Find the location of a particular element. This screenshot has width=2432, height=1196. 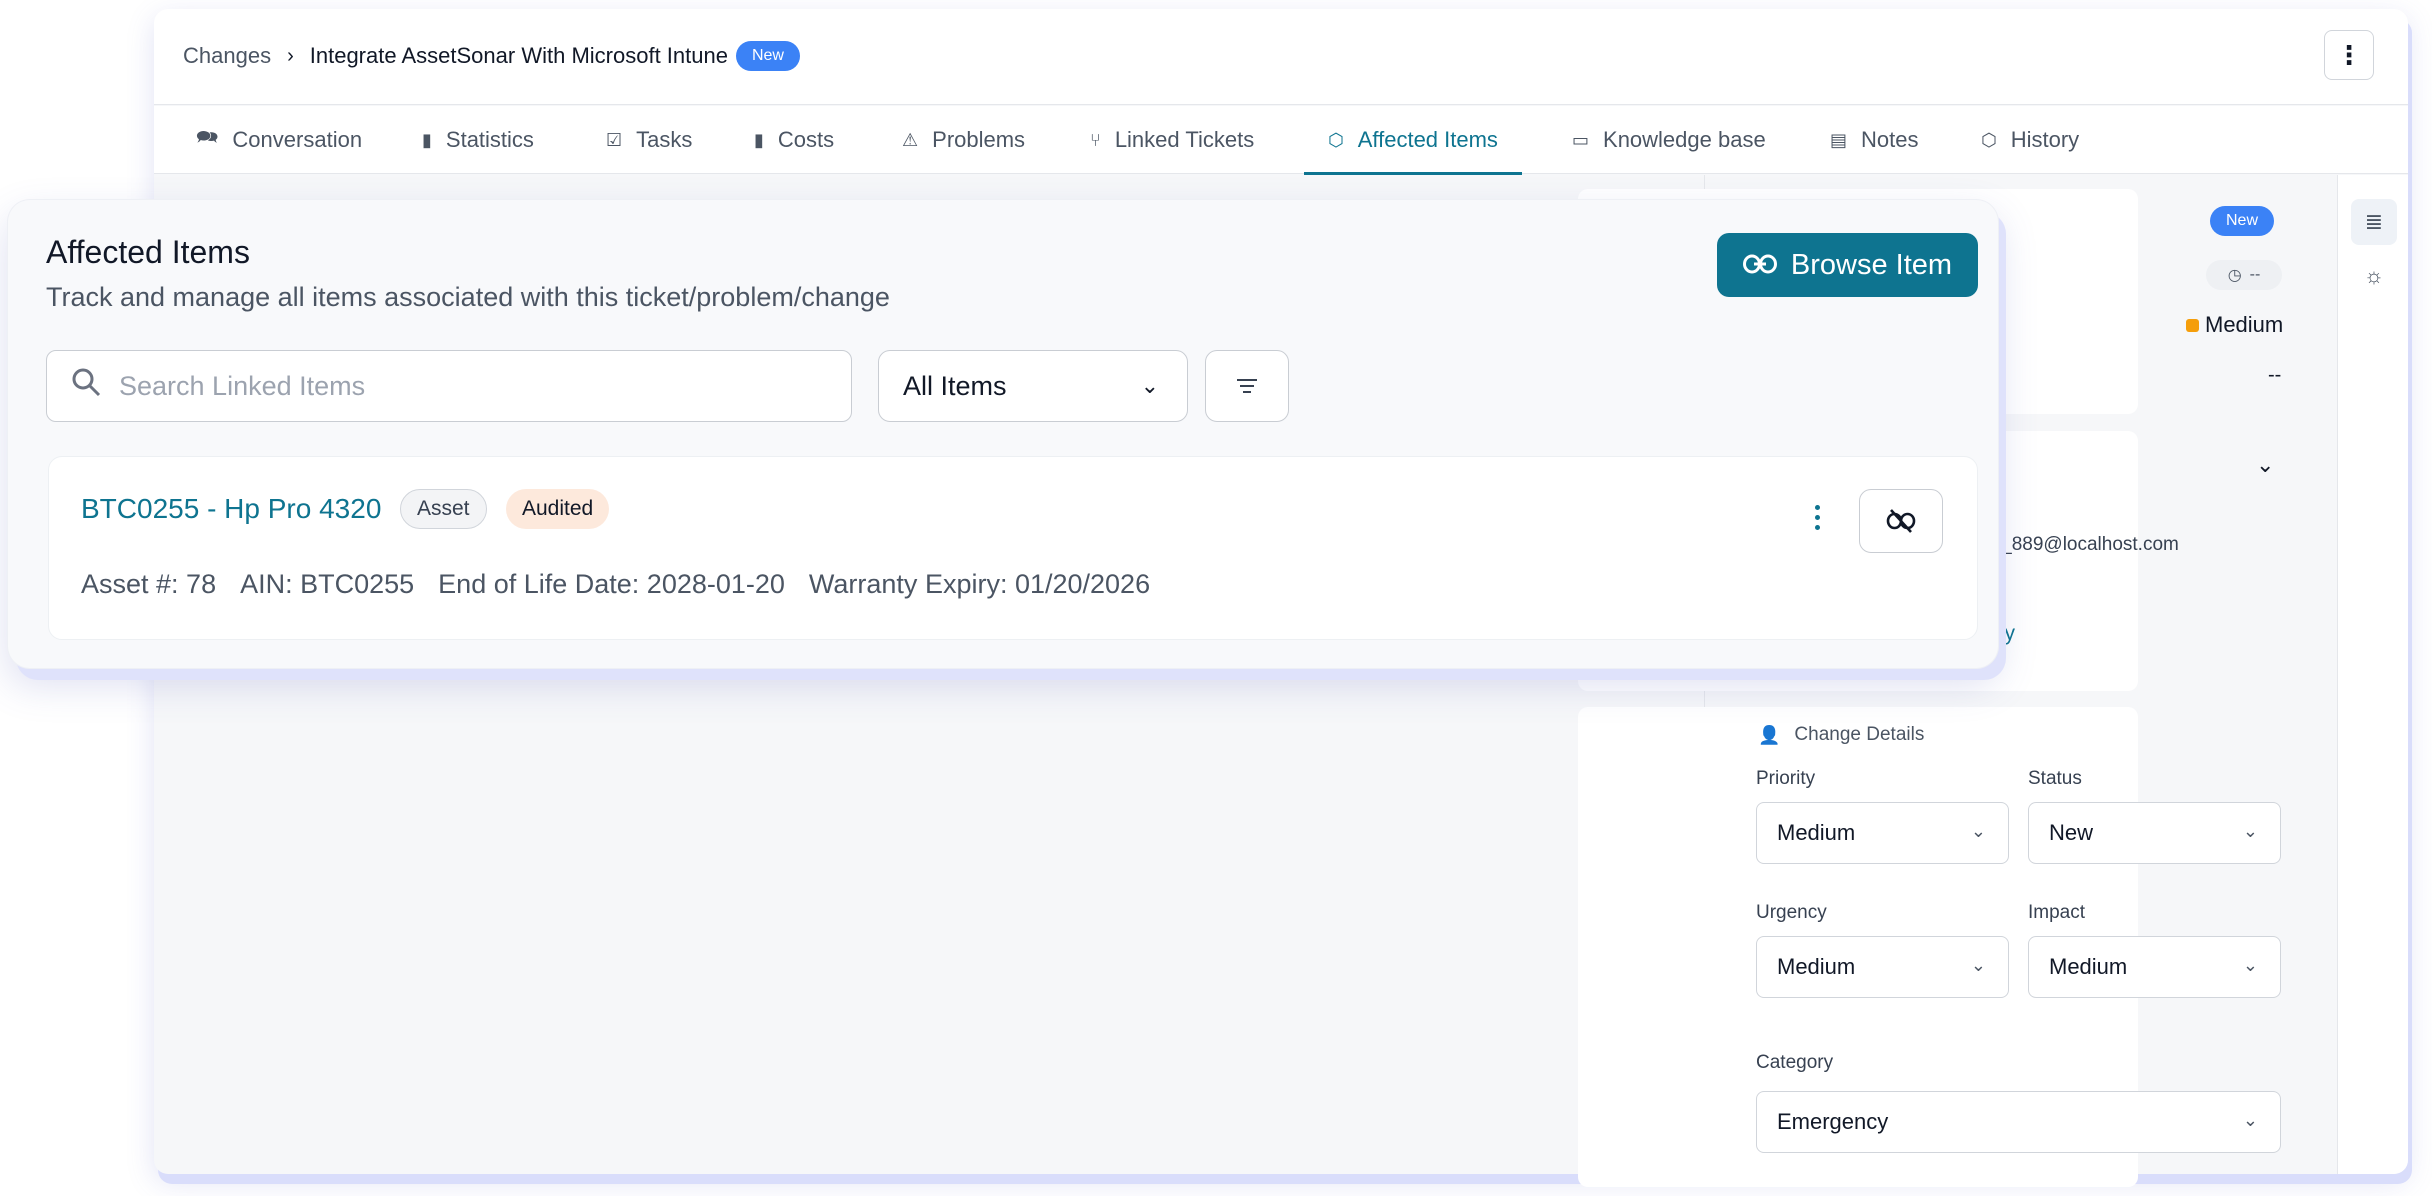

item-status-tag: Audited is located at coordinates (558, 509).